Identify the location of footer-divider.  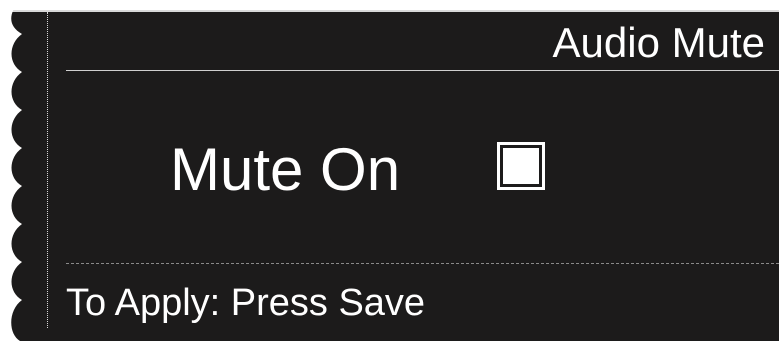
(422, 263).